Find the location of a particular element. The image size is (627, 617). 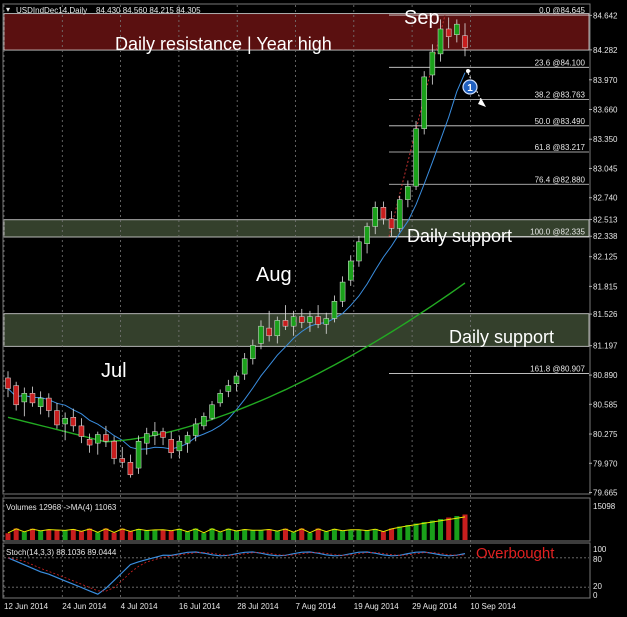

y-tick-label-7: 82.513 is located at coordinates (605, 219).